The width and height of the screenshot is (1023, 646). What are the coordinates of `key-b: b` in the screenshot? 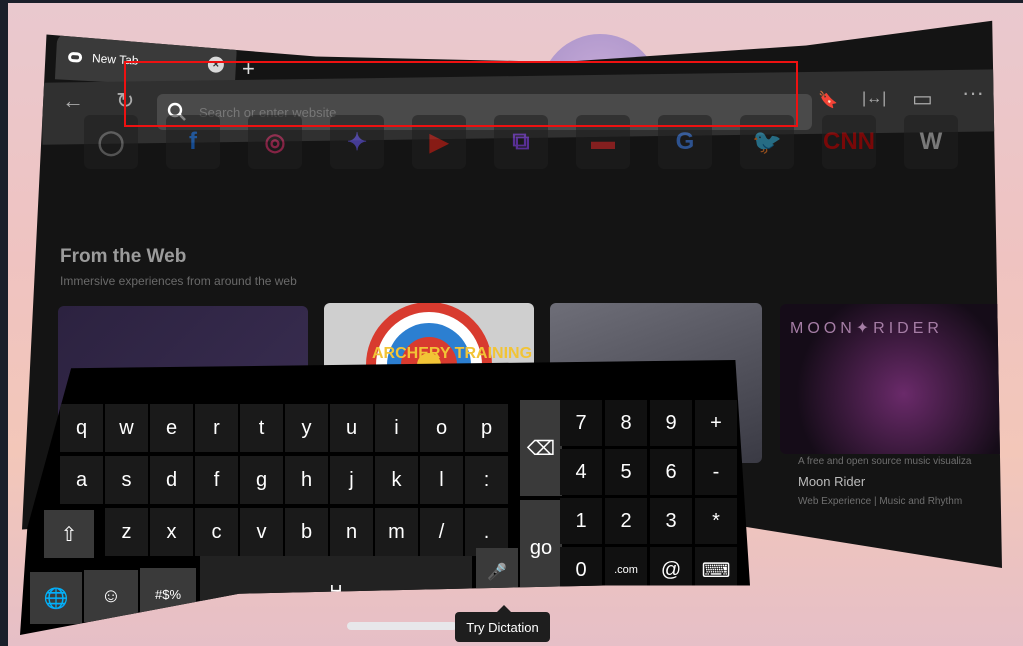 It's located at (306, 532).